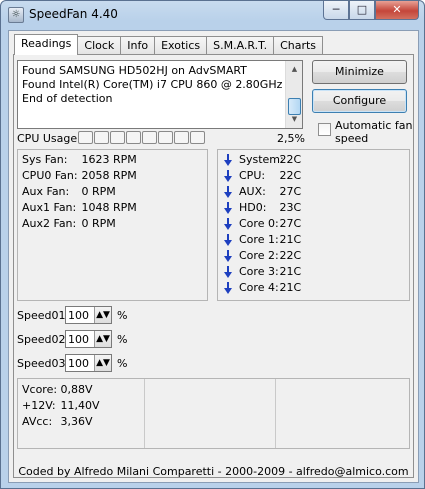  I want to click on window-title: SpeedFan 4.40, so click(73, 14).